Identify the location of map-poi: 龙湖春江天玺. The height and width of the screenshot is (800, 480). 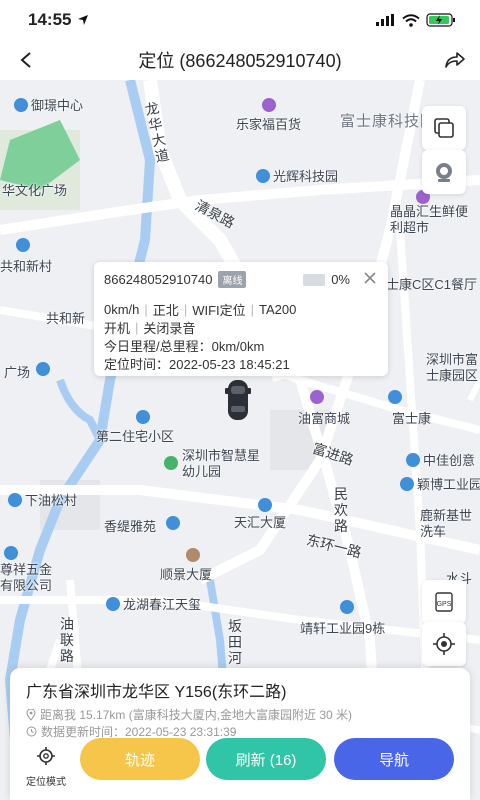
(153, 603).